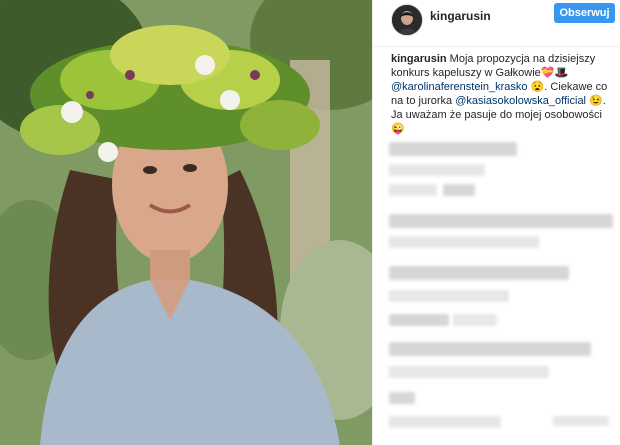 The image size is (620, 445). I want to click on post-header: kingarusin Obserwuj, so click(496, 23).